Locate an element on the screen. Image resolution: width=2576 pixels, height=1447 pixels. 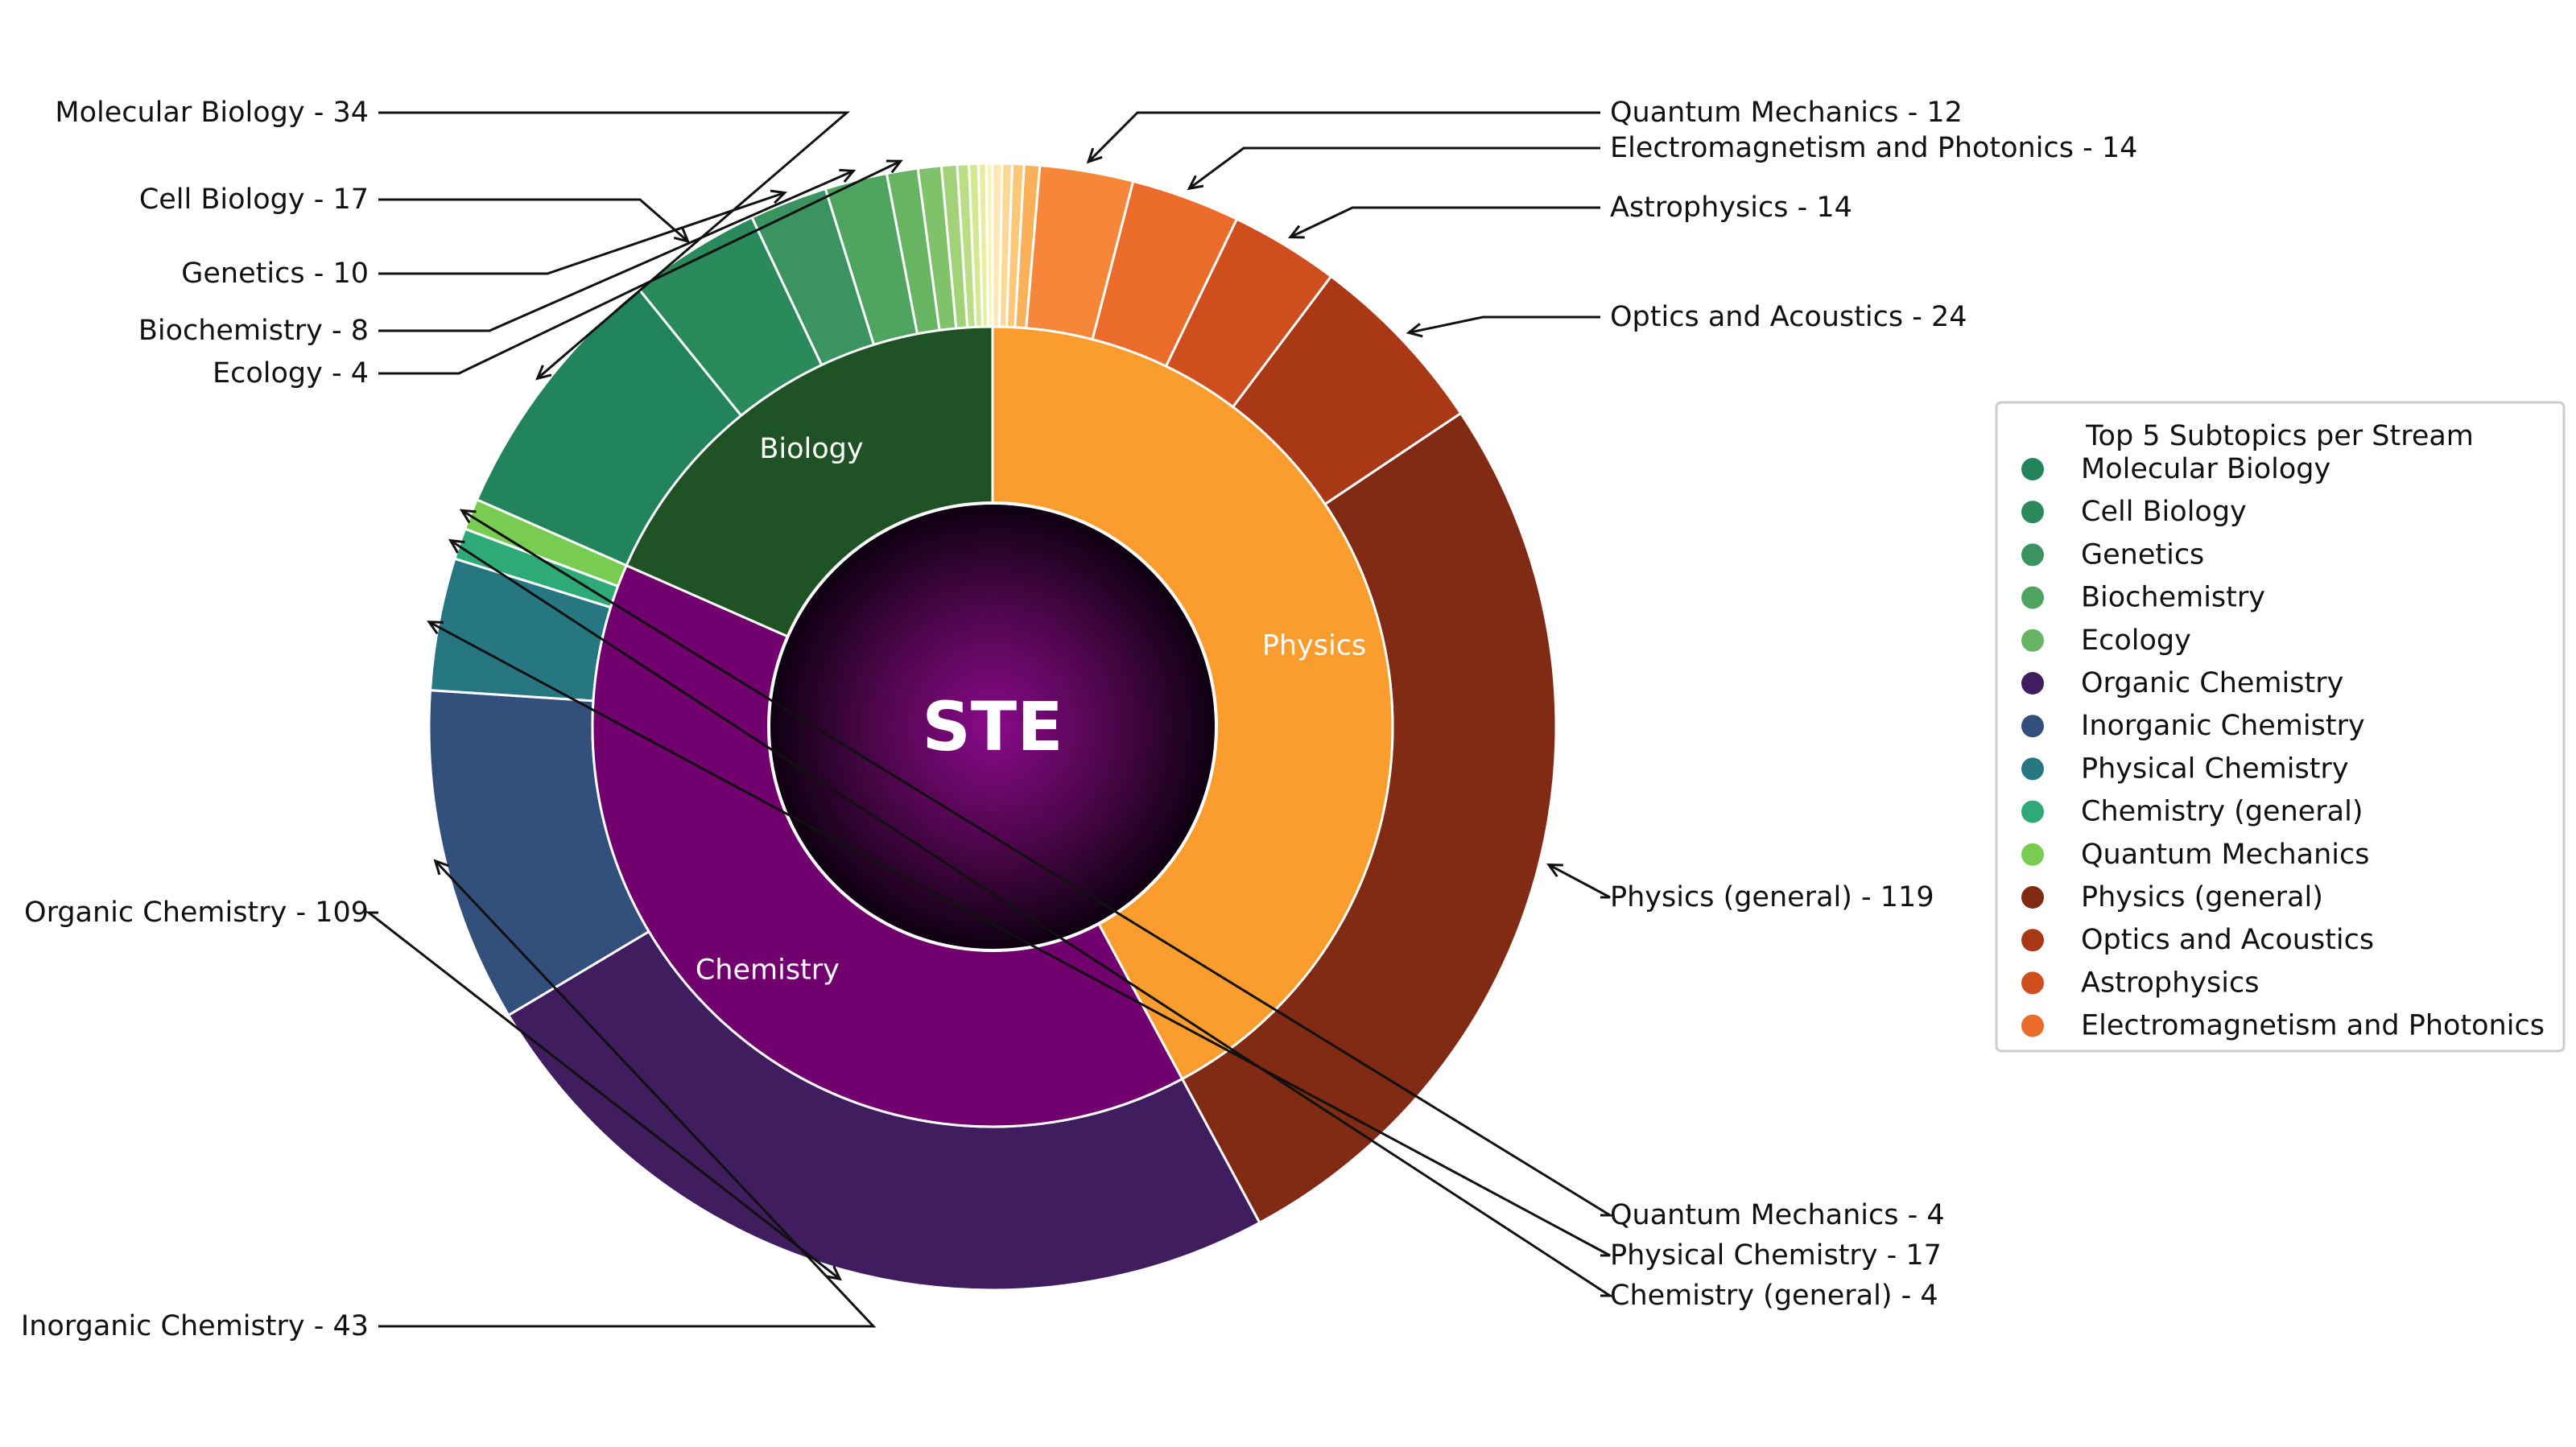
callout-label: Chemistry (general) - 4 is located at coordinates (1774, 1296).